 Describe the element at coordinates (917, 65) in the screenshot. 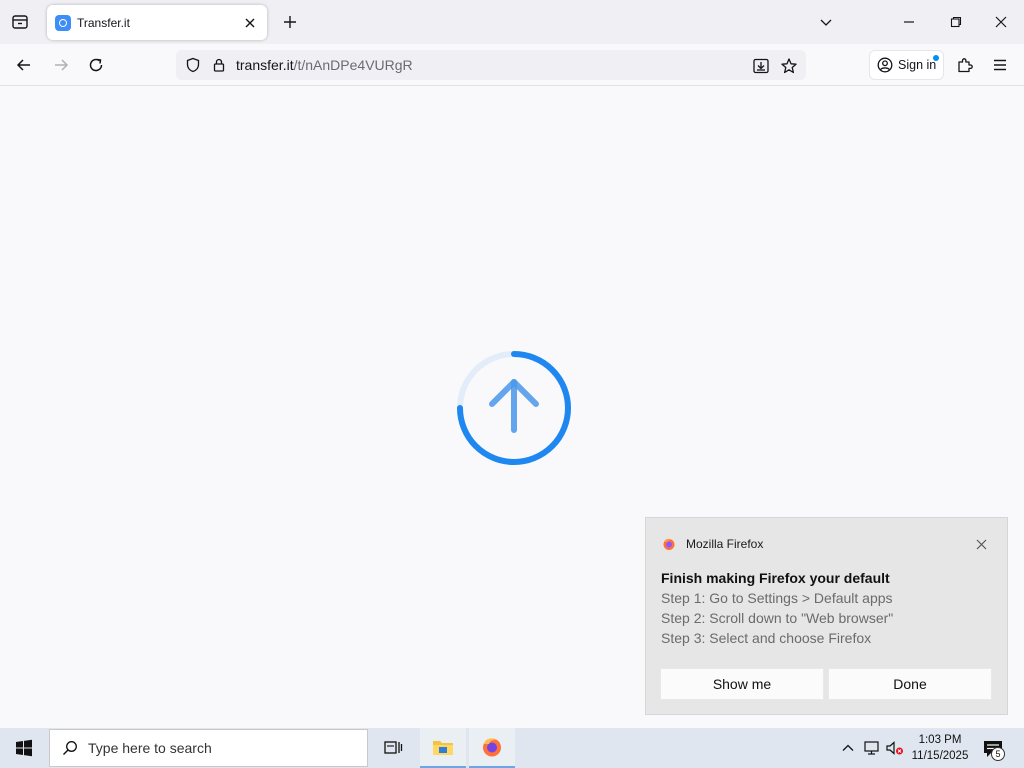

I see `sign-in-label: Sign in` at that location.